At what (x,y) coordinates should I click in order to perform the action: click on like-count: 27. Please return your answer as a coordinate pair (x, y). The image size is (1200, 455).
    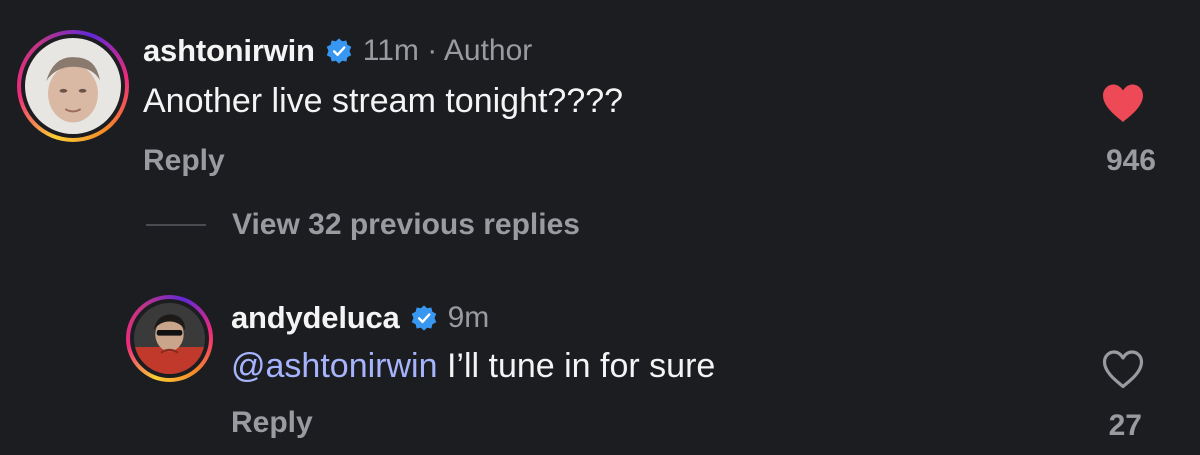
    Looking at the image, I should click on (1125, 426).